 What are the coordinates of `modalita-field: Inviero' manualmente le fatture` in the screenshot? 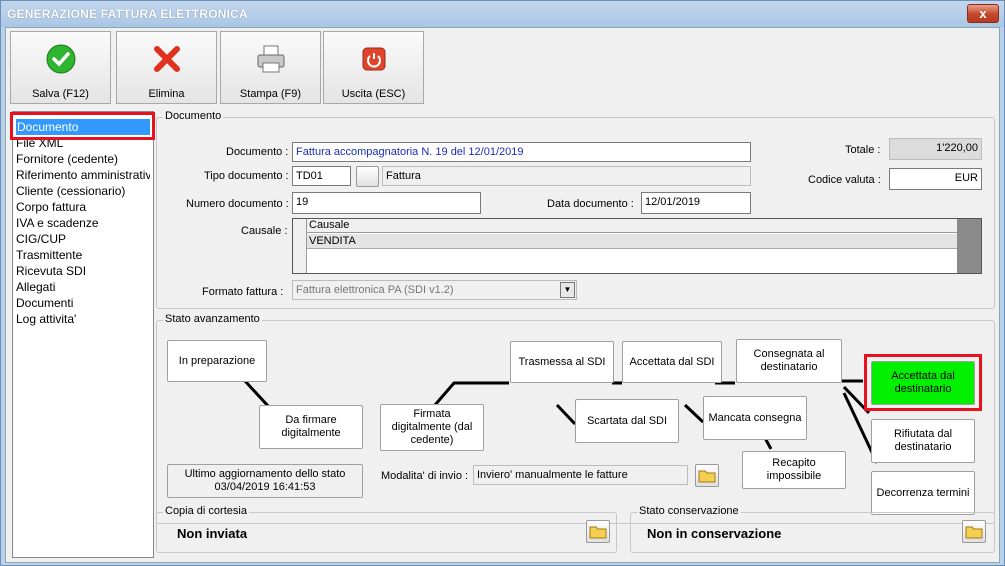 It's located at (580, 475).